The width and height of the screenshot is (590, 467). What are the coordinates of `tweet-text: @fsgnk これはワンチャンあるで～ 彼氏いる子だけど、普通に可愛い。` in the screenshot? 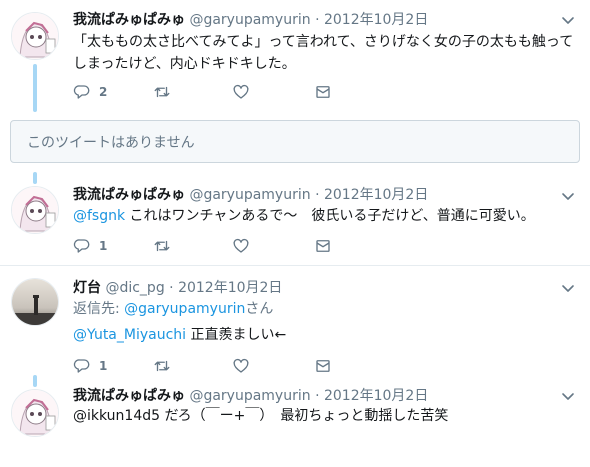 It's located at (304, 216).